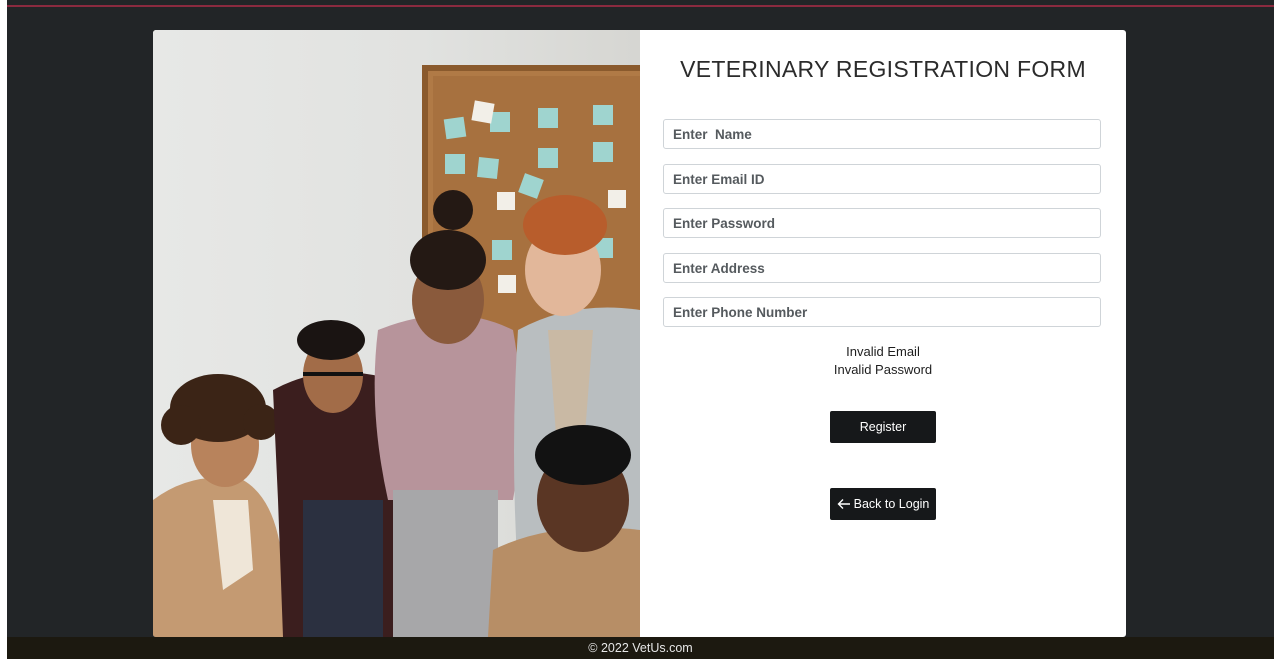 The image size is (1274, 659). What do you see at coordinates (844, 504) in the screenshot?
I see `left-arrow-icon` at bounding box center [844, 504].